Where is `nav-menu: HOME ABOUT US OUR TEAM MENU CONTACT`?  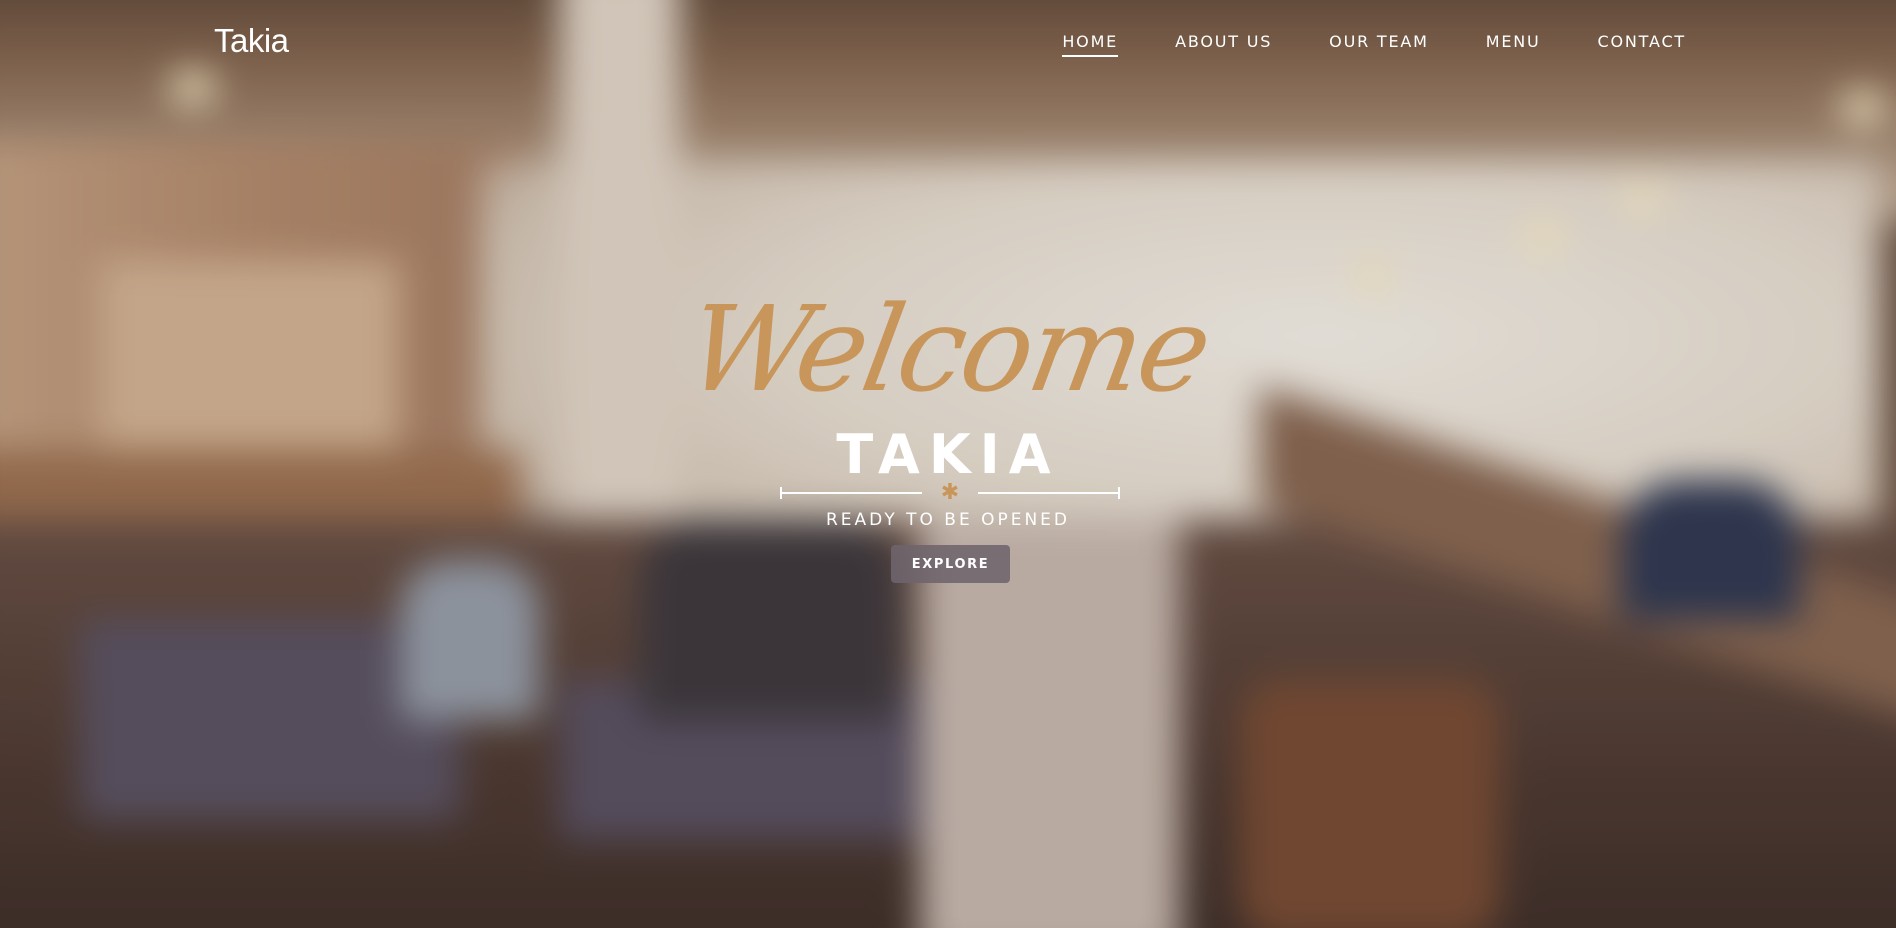
nav-menu: HOME ABOUT US OUR TEAM MENU CONTACT is located at coordinates (1345, 44).